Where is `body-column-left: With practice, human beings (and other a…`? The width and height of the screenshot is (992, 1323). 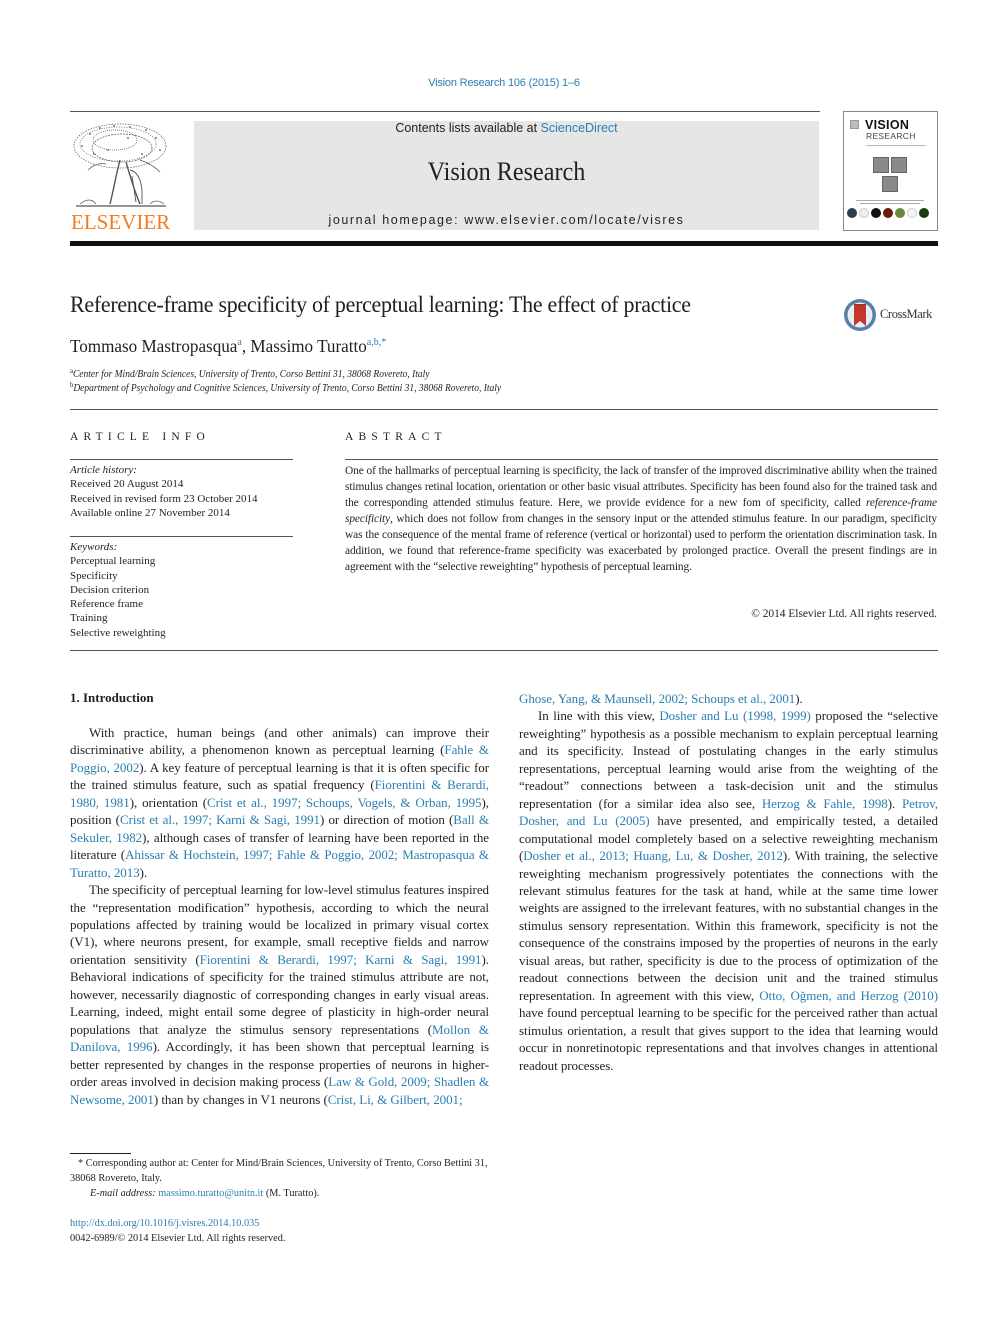 body-column-left: With practice, human beings (and other a… is located at coordinates (279, 916).